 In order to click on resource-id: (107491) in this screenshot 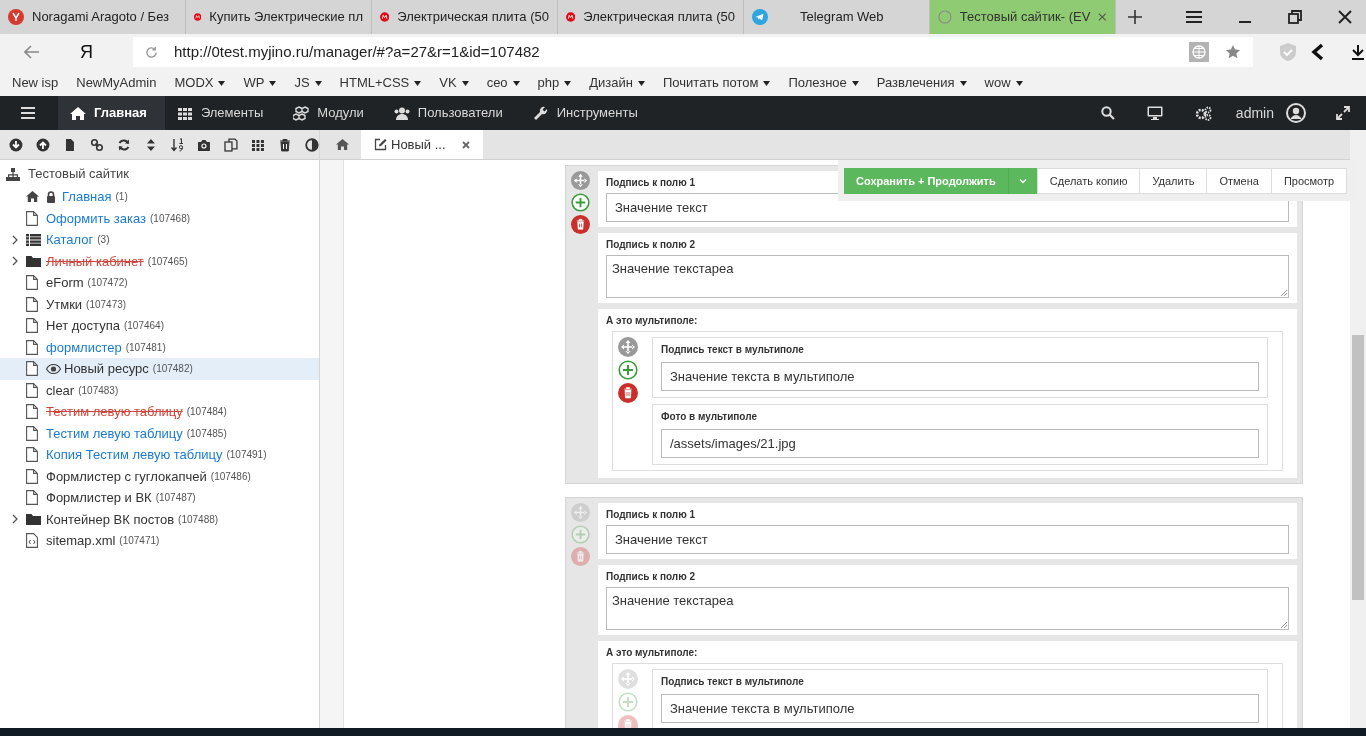, I will do `click(246, 455)`.